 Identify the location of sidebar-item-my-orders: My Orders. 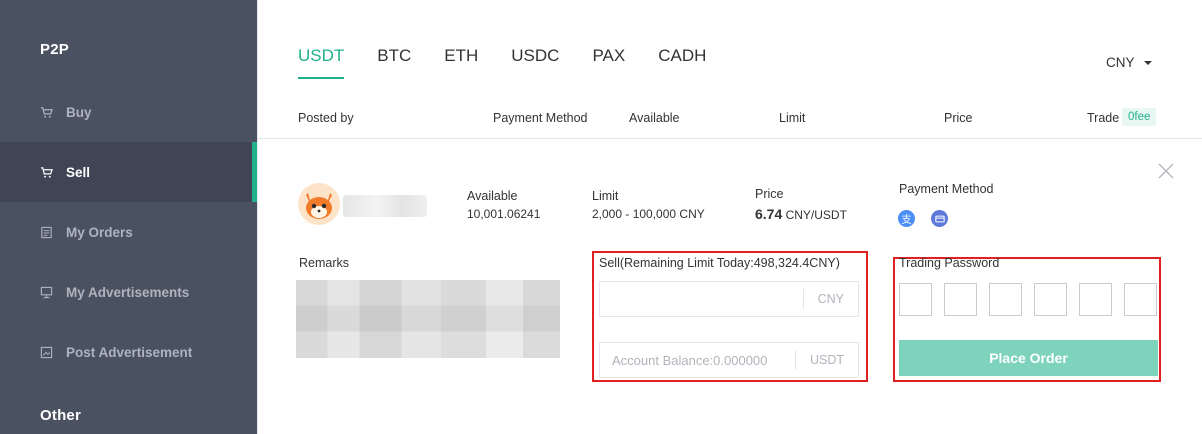
(128, 232).